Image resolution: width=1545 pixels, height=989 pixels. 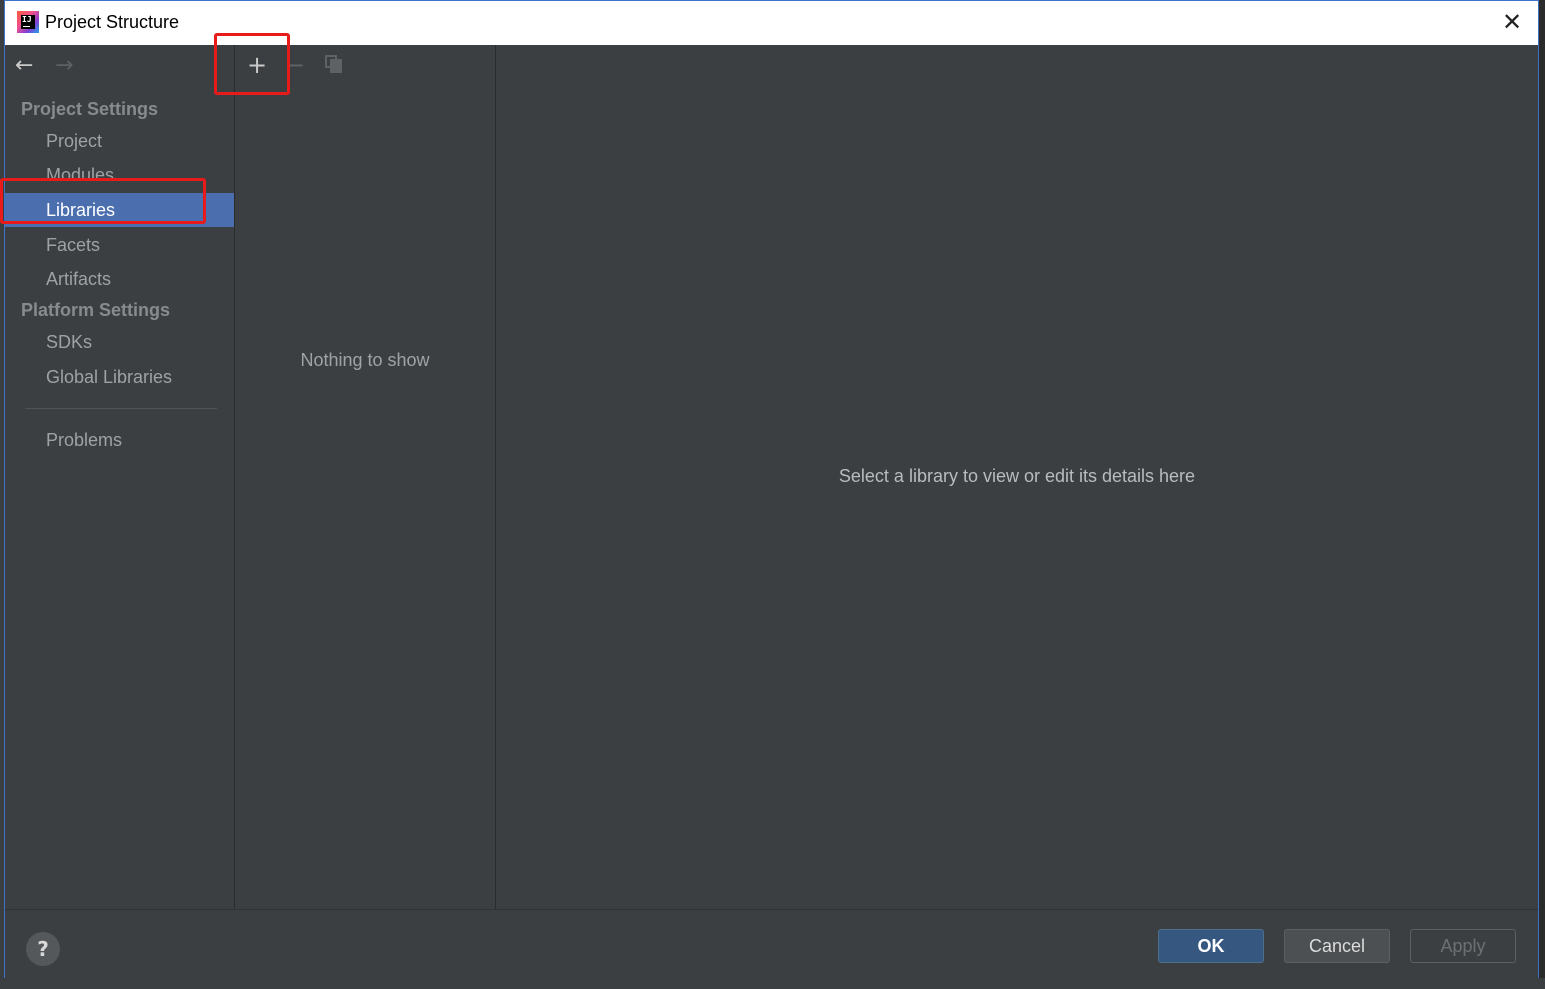 What do you see at coordinates (365, 360) in the screenshot?
I see `empty-list-message: Nothing to show` at bounding box center [365, 360].